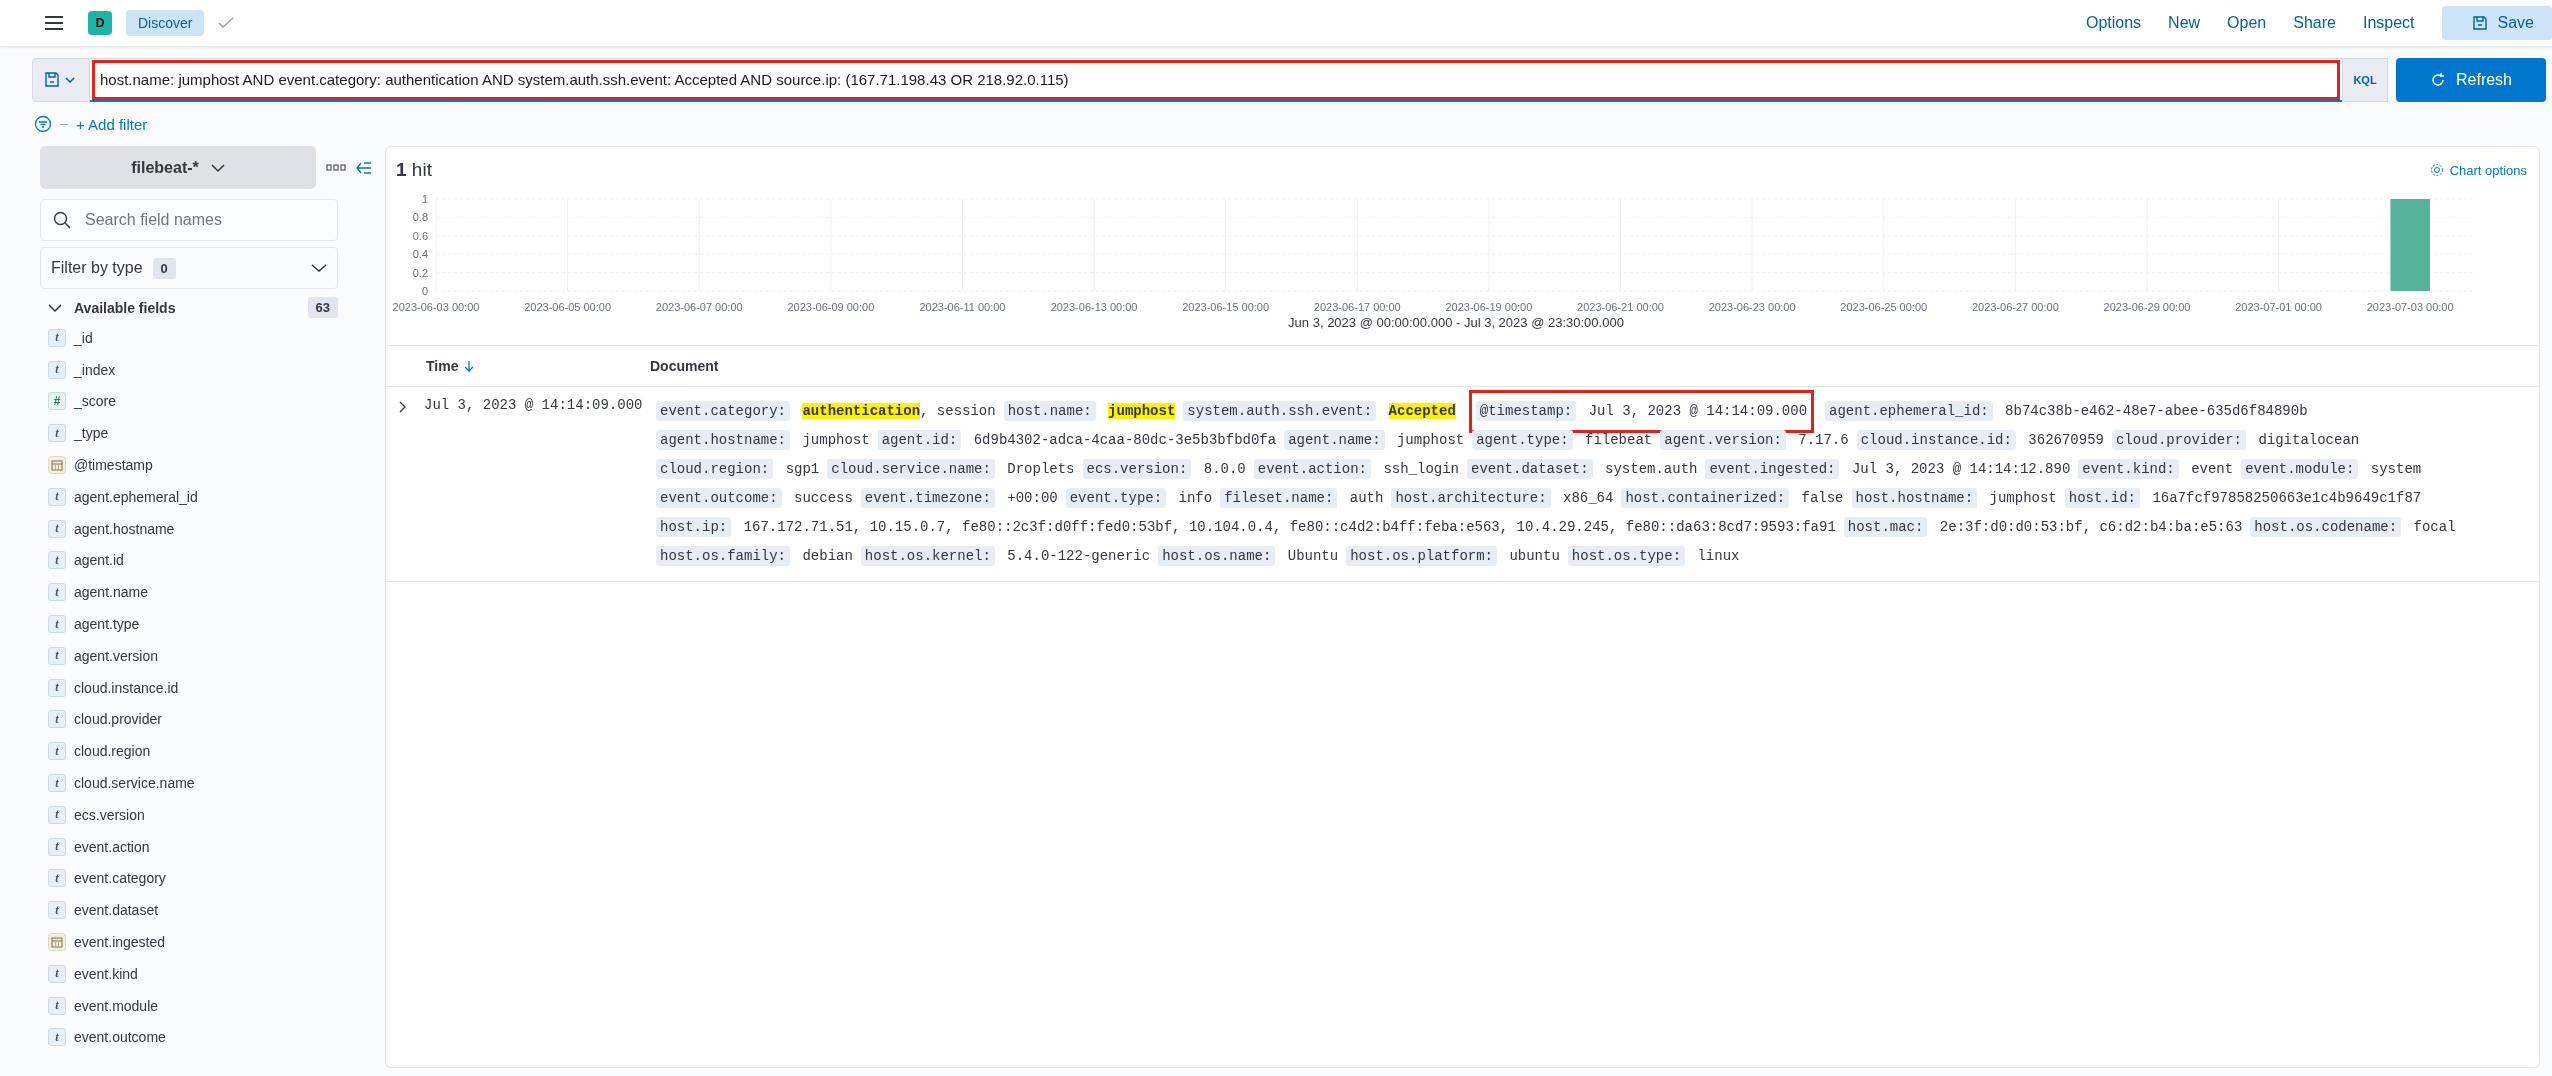 This screenshot has height=1076, width=2552. Describe the element at coordinates (212, 528) in the screenshot. I see `field-item: t agent.hostname` at that location.